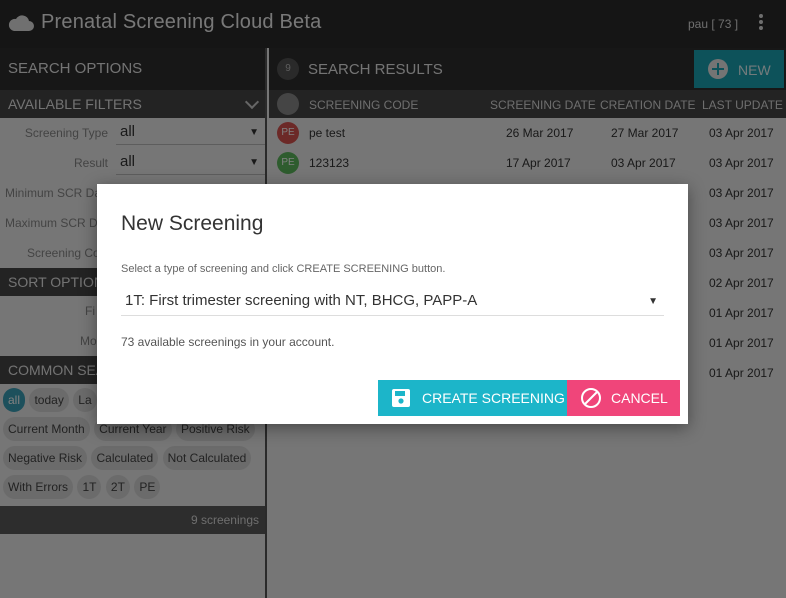  I want to click on save-icon, so click(401, 398).